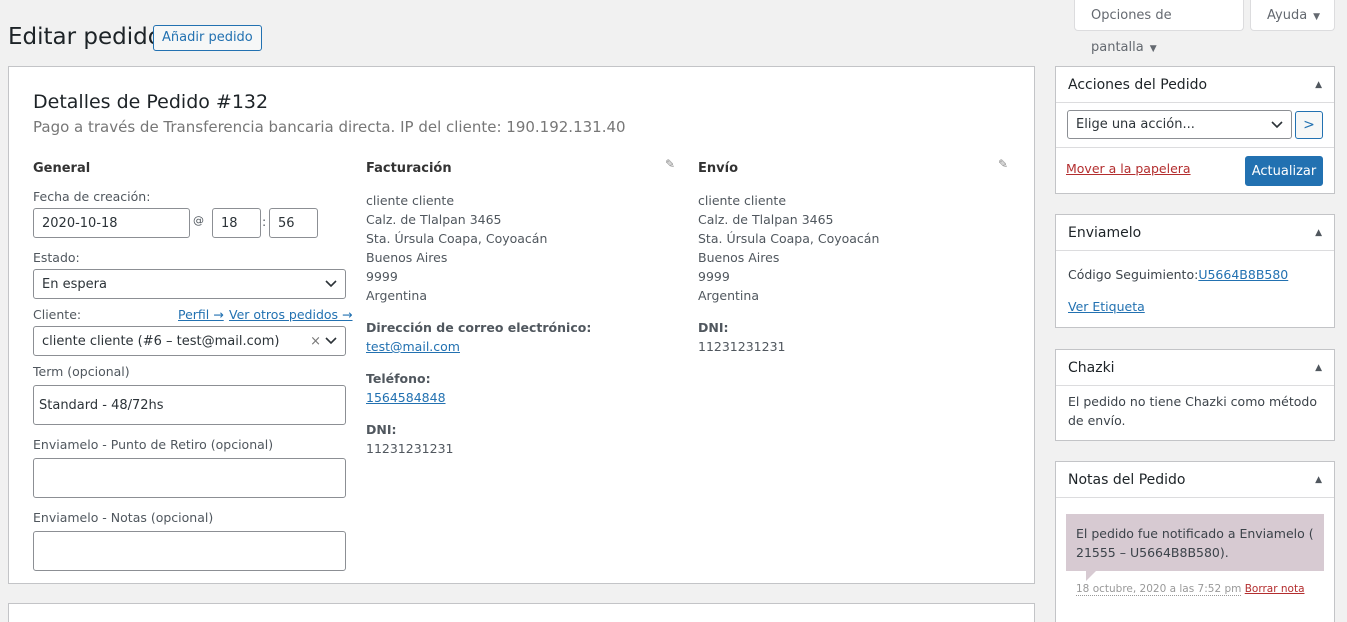  Describe the element at coordinates (189, 405) in the screenshot. I see `term-input: Standard - 48/72hs` at that location.